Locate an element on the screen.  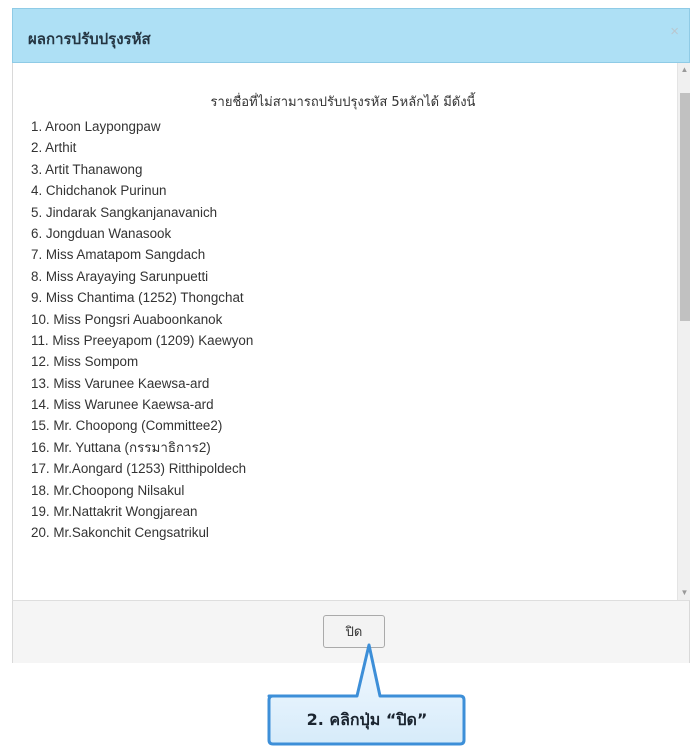
callout-text: 2. คลิกปุ่ม “ปิด” is located at coordinates (367, 719).